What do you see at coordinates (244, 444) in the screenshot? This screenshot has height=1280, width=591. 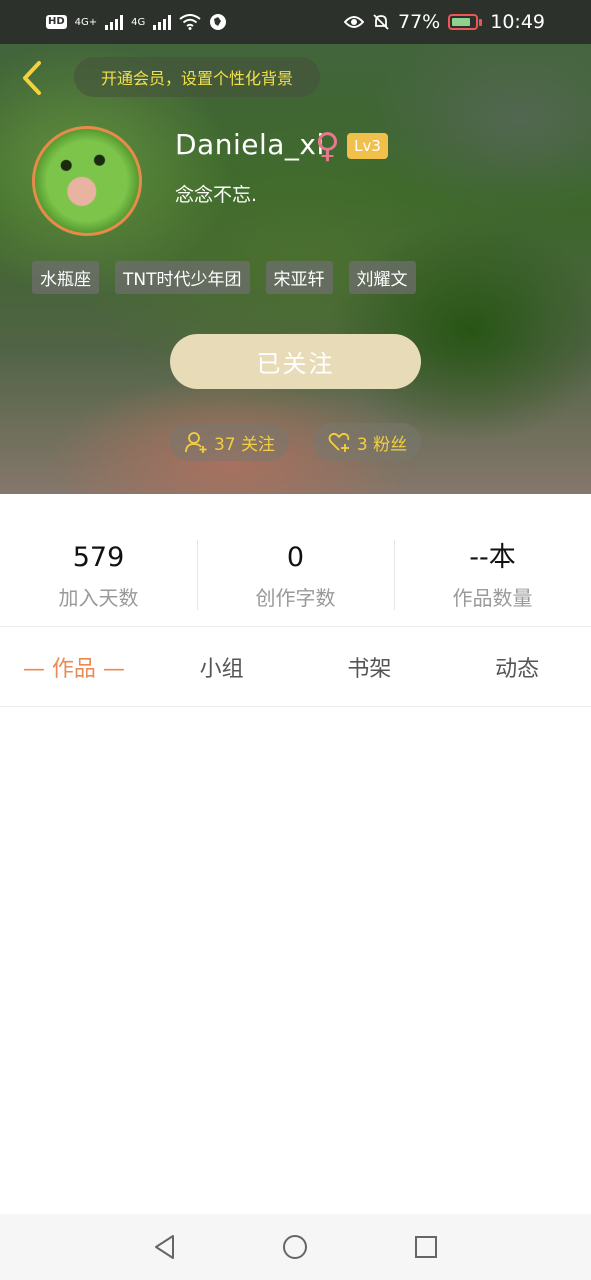 I see `following-count: 37 关注` at bounding box center [244, 444].